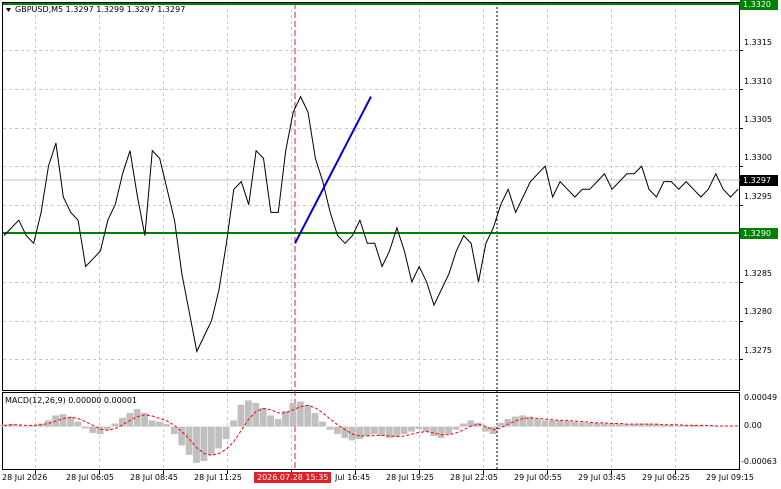  What do you see at coordinates (753, 425) in the screenshot?
I see `macd-label-zero: 0.00` at bounding box center [753, 425].